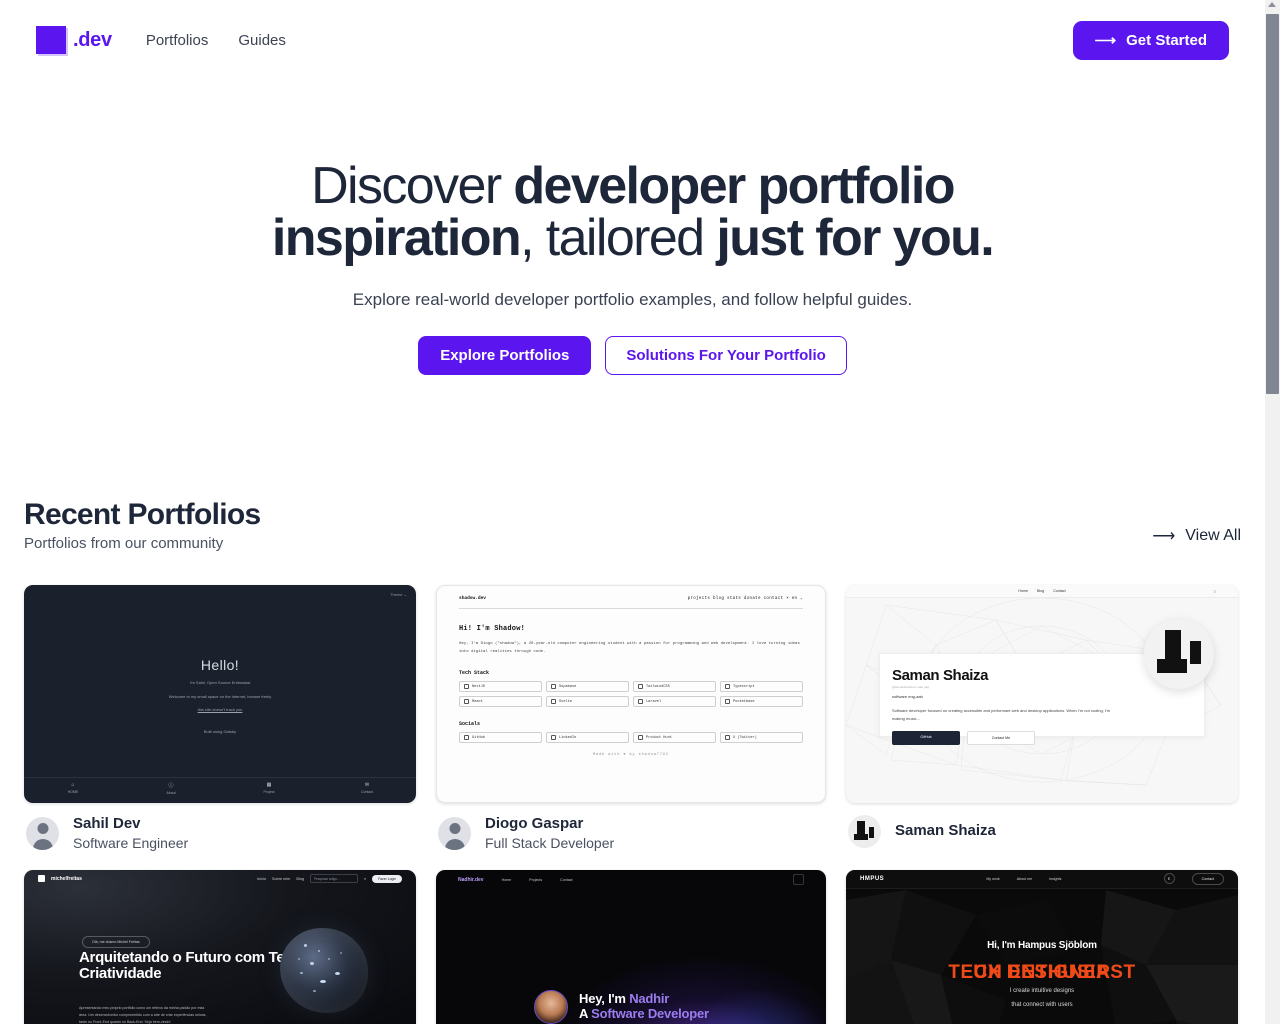  I want to click on explore-portfolios-button: Explore Portfolios, so click(505, 355).